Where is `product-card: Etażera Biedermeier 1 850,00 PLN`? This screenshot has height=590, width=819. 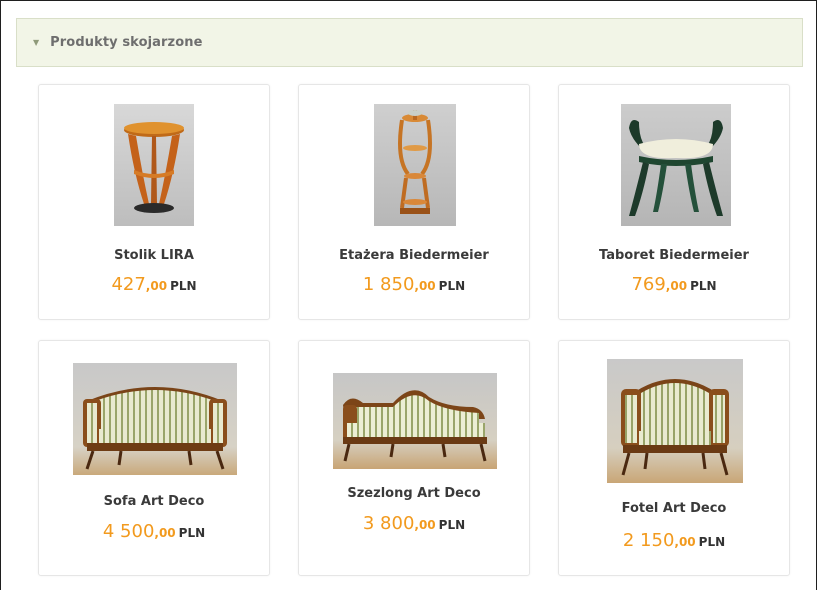 product-card: Etażera Biedermeier 1 850,00 PLN is located at coordinates (414, 202).